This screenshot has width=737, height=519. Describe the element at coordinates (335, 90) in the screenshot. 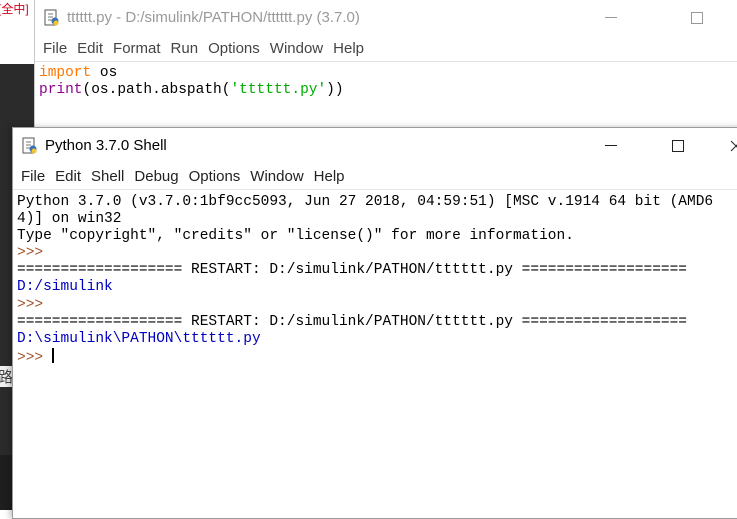

I see `code-text: ))` at that location.